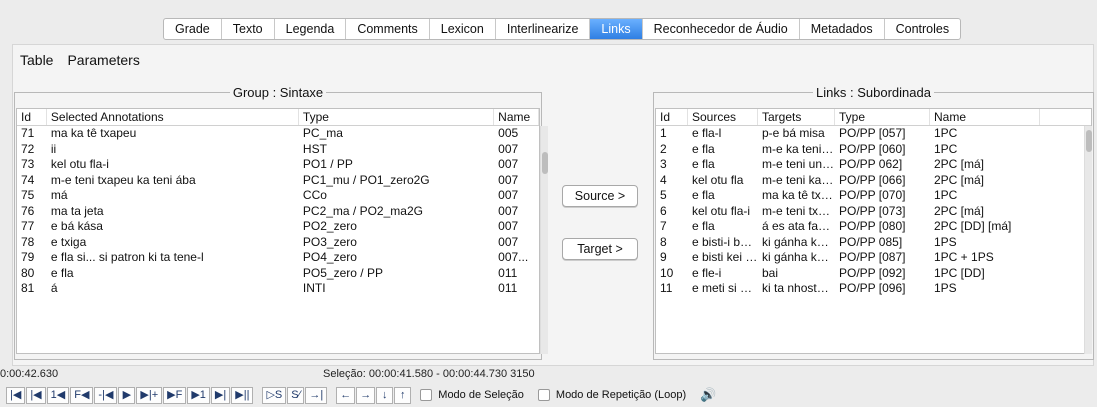  I want to click on source-button: Source >, so click(600, 196).